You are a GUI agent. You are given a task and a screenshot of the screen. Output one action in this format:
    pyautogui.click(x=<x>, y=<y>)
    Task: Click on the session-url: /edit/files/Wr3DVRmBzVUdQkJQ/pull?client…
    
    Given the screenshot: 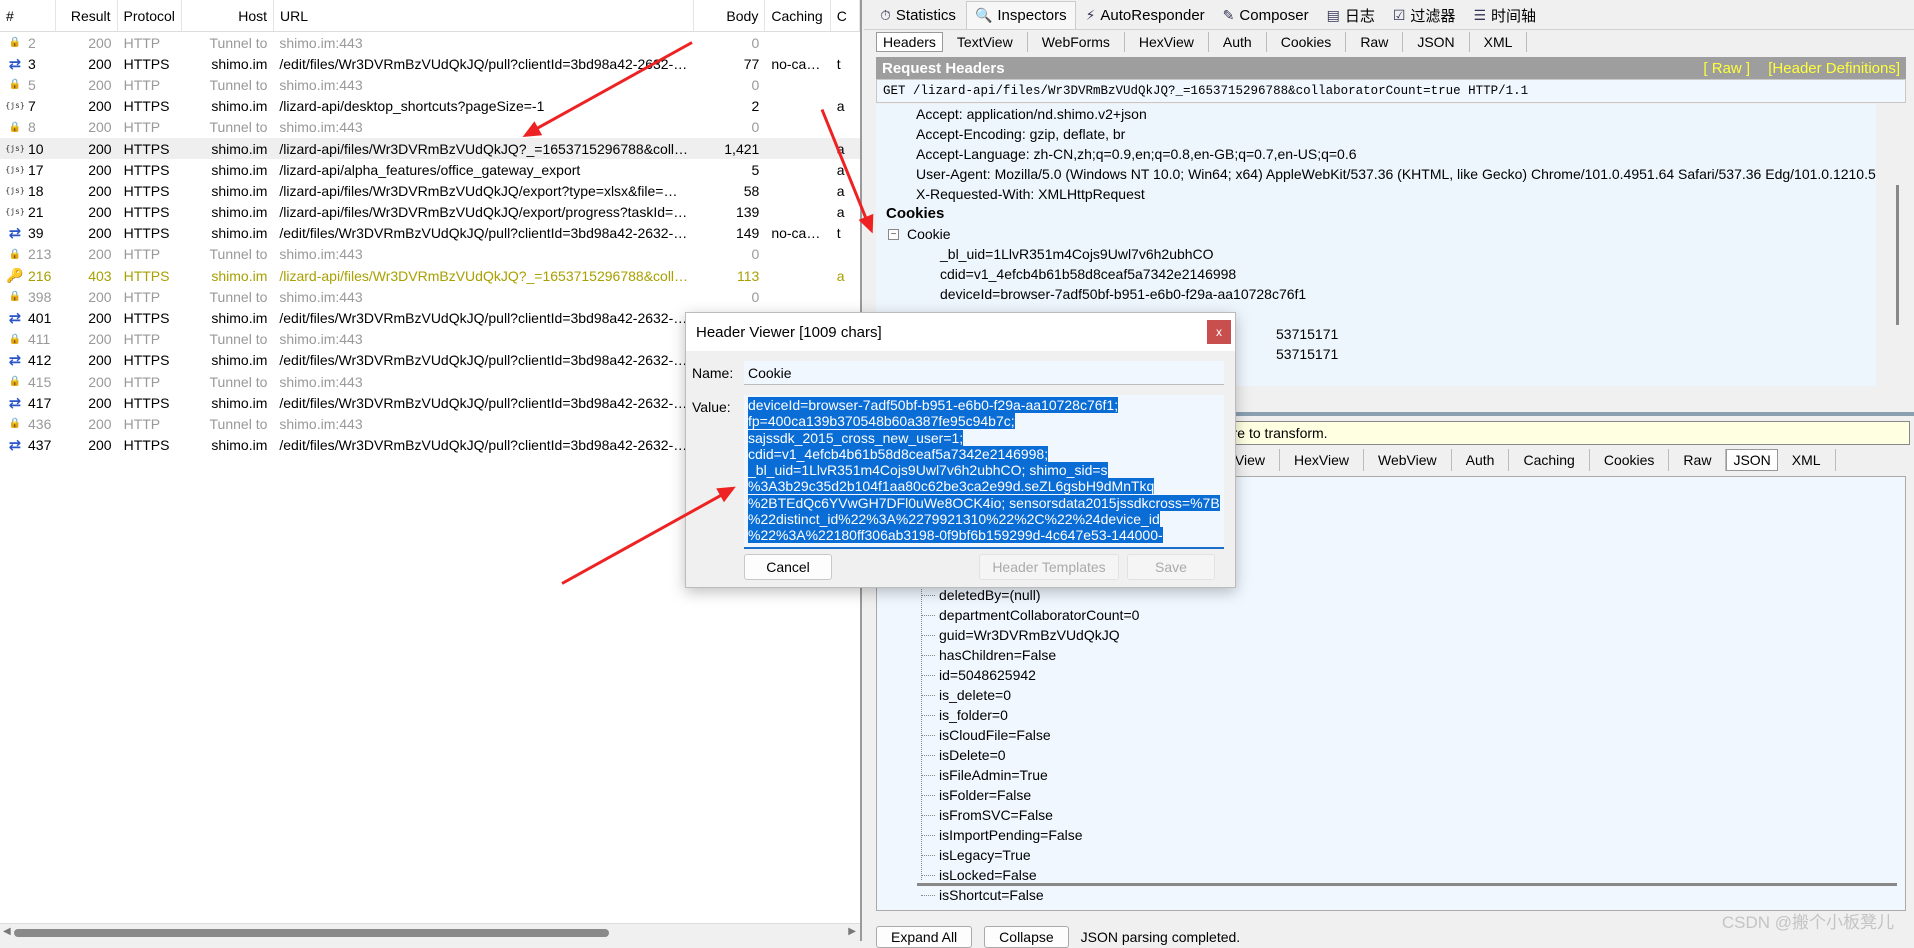 What is the action you would take?
    pyautogui.click(x=487, y=445)
    